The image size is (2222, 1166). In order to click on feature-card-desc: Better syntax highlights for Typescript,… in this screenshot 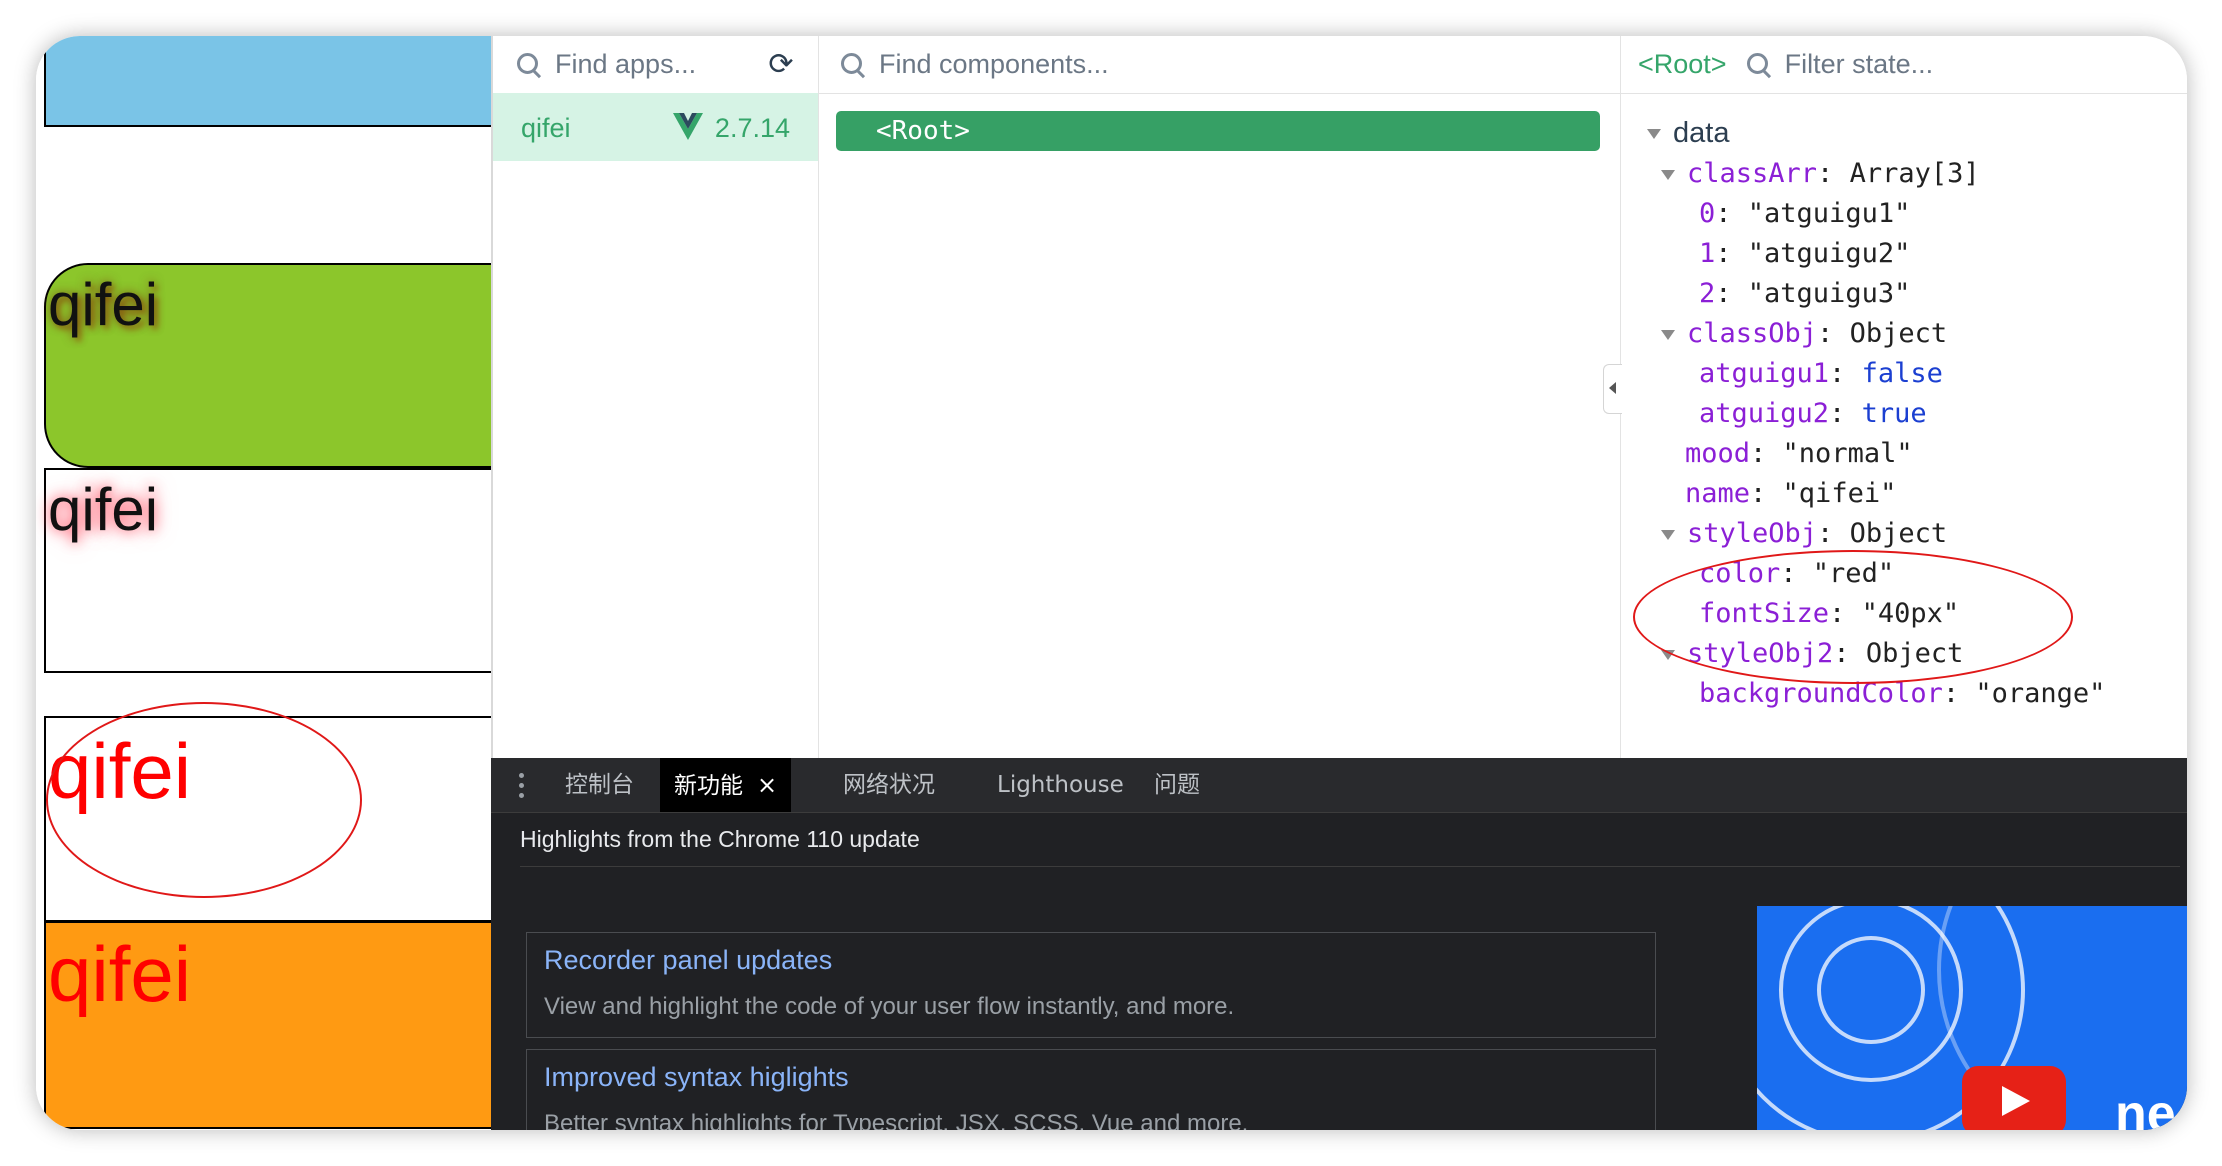, I will do `click(896, 1120)`.